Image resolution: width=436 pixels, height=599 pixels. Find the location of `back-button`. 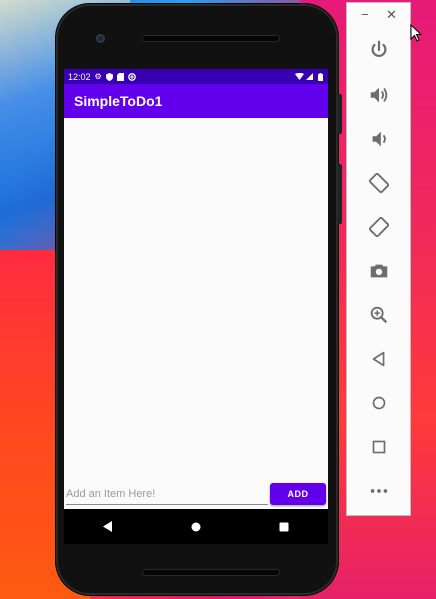

back-button is located at coordinates (379, 359).